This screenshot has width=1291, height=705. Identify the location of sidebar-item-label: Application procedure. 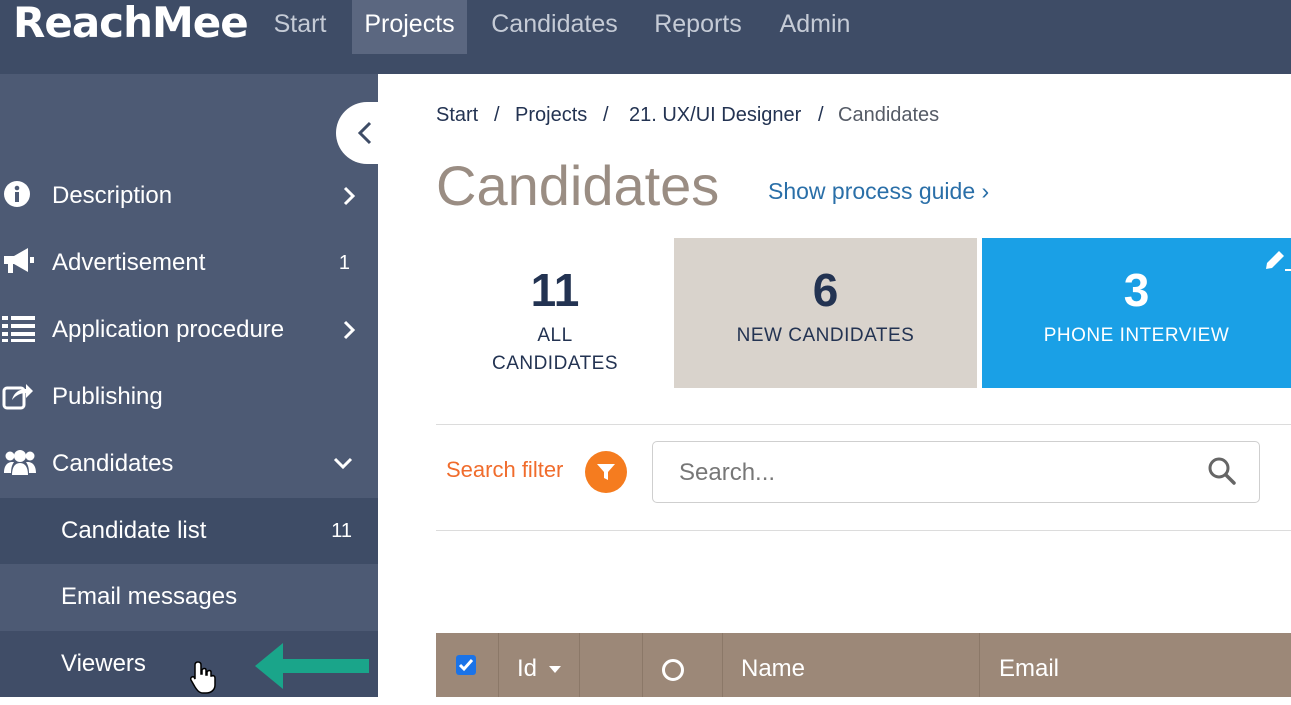
(168, 329).